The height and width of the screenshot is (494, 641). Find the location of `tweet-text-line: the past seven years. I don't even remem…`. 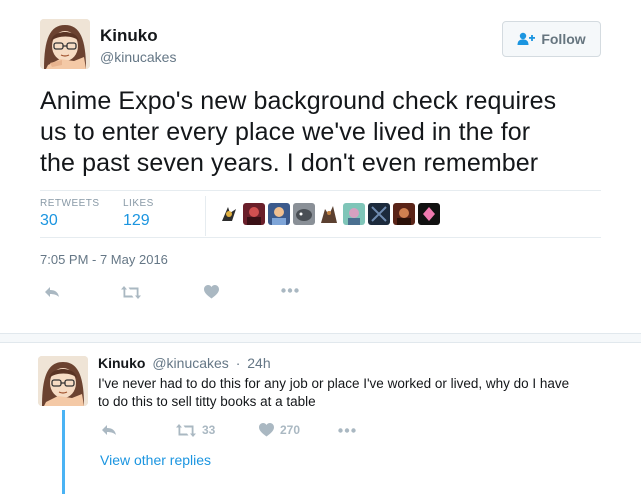

tweet-text-line: the past seven years. I don't even remem… is located at coordinates (289, 163).